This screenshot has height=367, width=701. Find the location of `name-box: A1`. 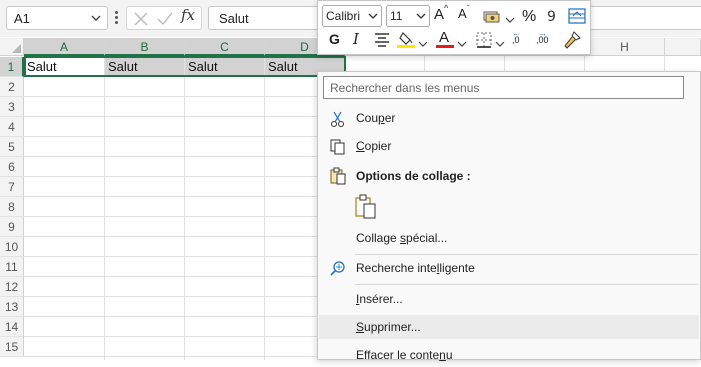

name-box: A1 is located at coordinates (57, 18).